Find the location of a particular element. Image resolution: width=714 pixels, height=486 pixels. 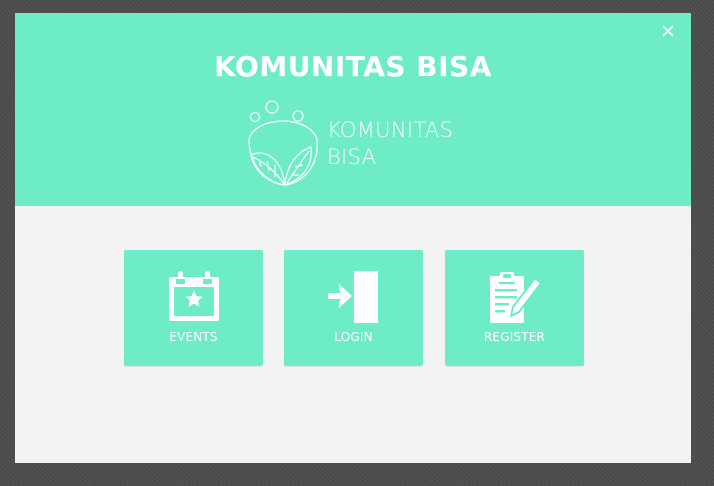

logo-text-line2: BISA is located at coordinates (352, 157).